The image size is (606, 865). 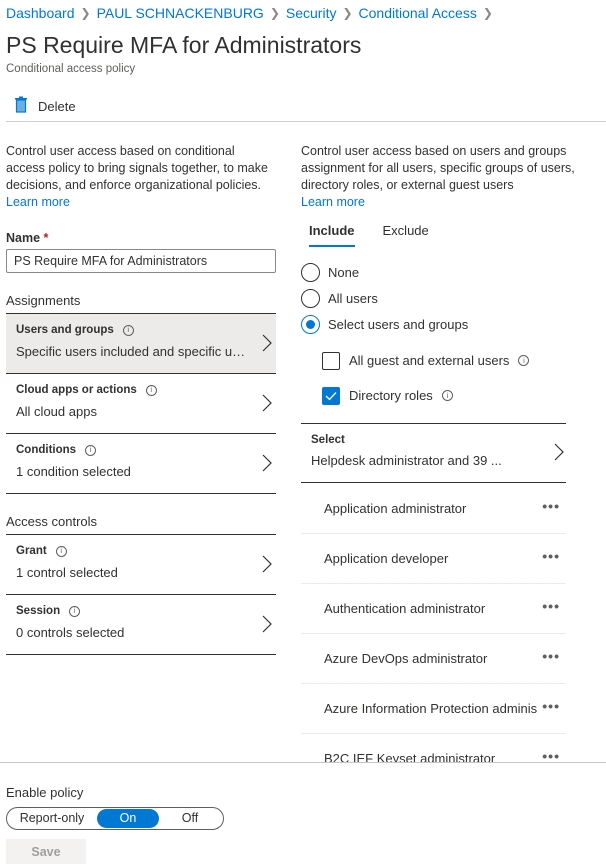 I want to click on assignment-cloud-apps: Cloud apps or actions i All cloud apps, so click(x=141, y=404).